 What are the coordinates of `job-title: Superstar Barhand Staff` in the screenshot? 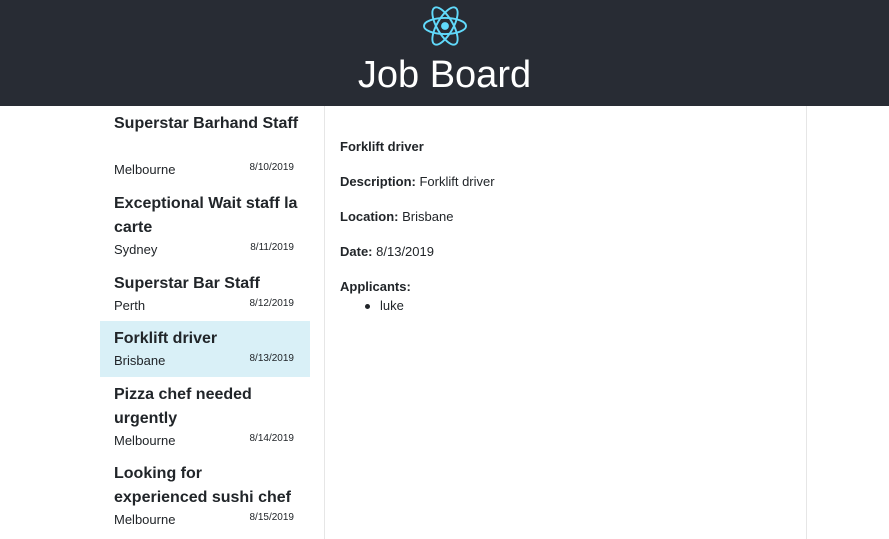 It's located at (206, 123).